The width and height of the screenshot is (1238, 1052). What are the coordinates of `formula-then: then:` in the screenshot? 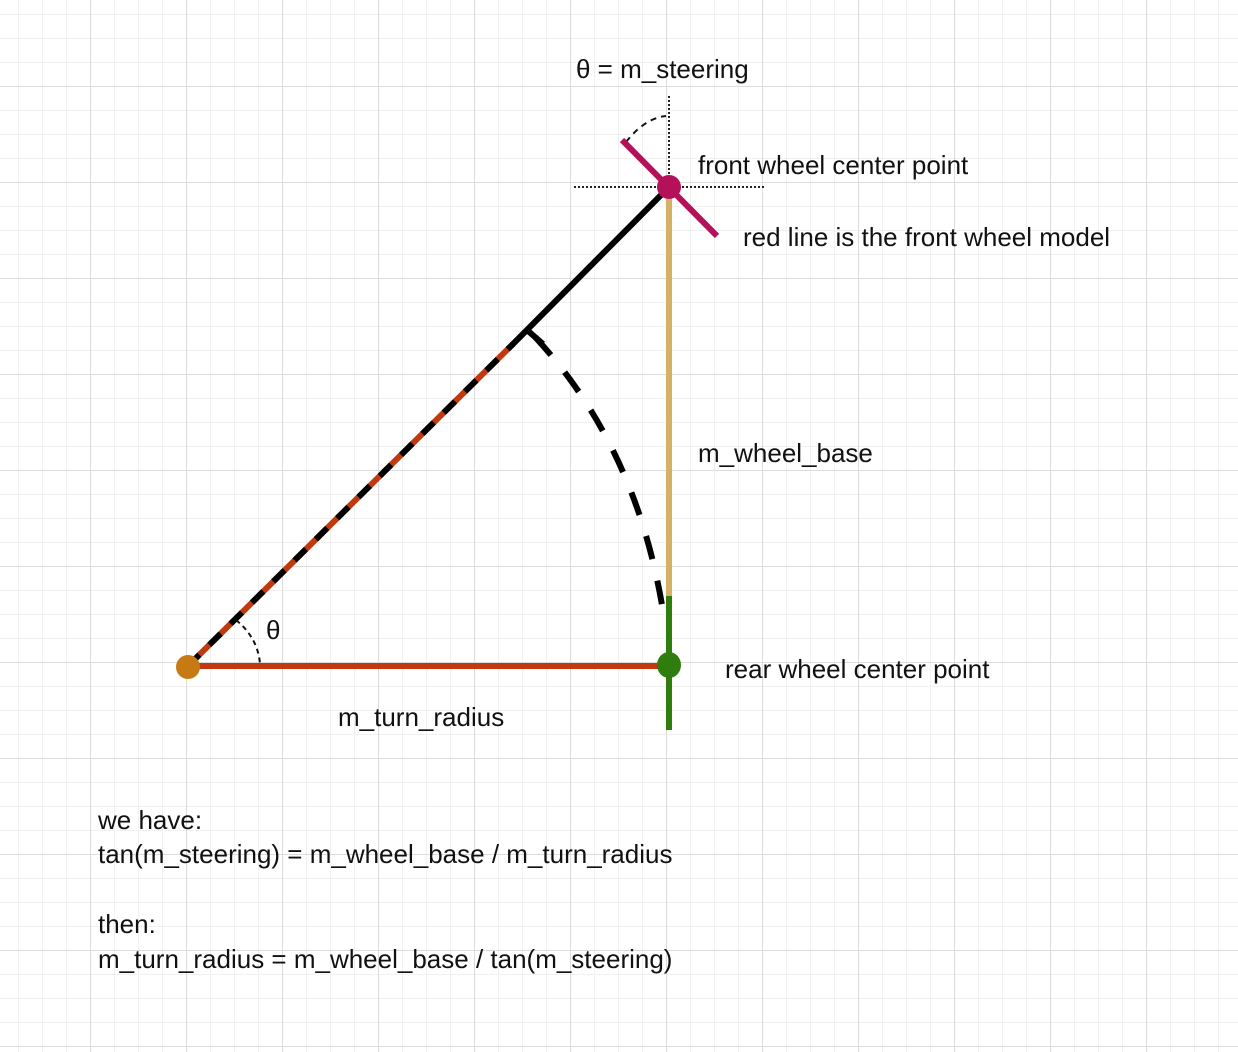 It's located at (127, 924).